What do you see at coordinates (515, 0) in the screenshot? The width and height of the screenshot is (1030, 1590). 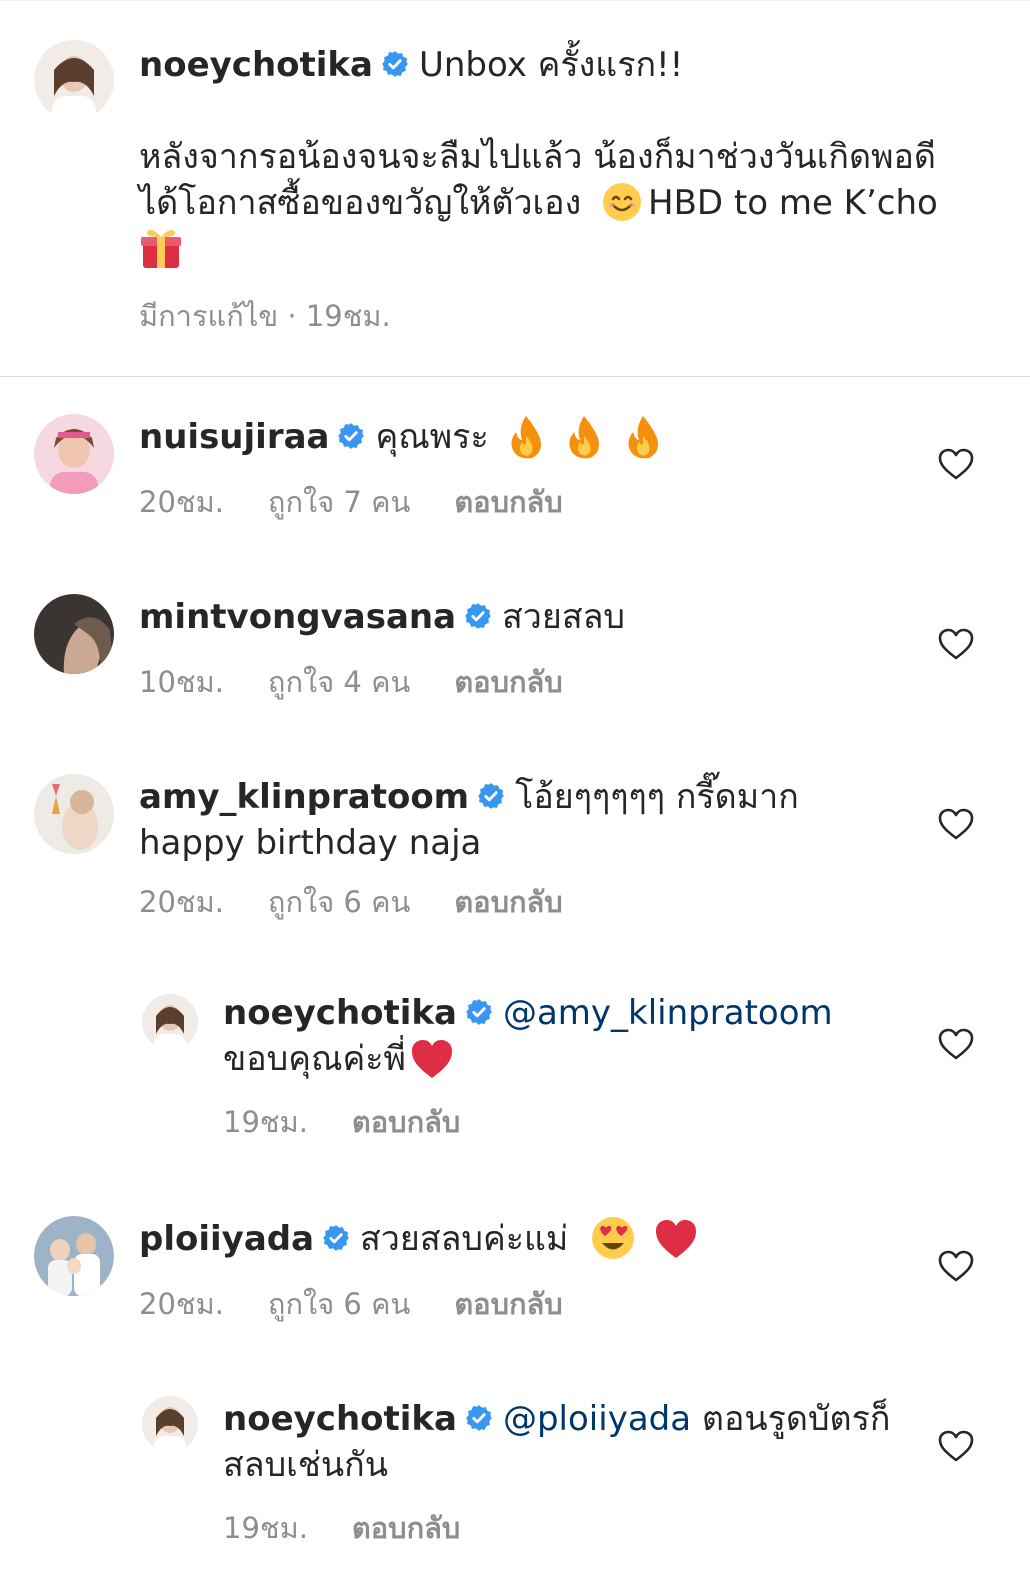 I see `top-border` at bounding box center [515, 0].